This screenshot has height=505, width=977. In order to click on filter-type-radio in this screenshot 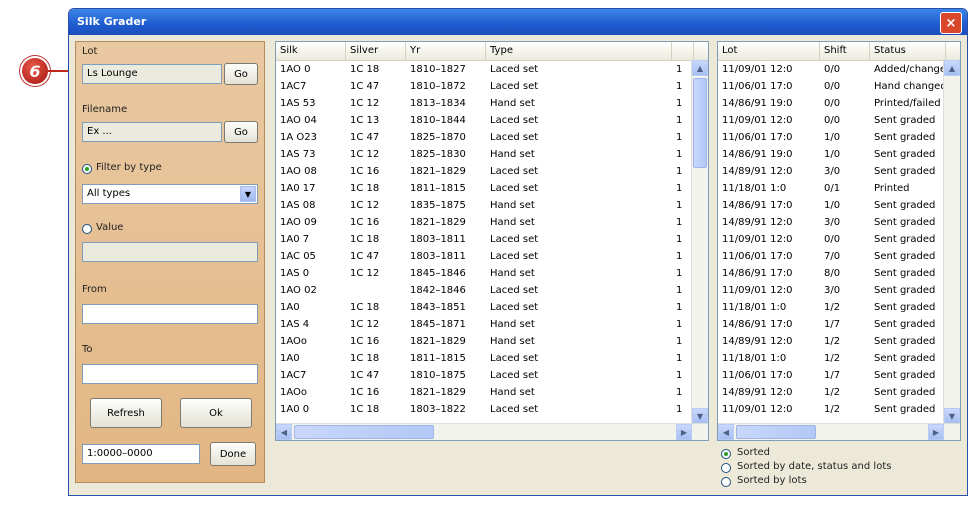, I will do `click(87, 169)`.